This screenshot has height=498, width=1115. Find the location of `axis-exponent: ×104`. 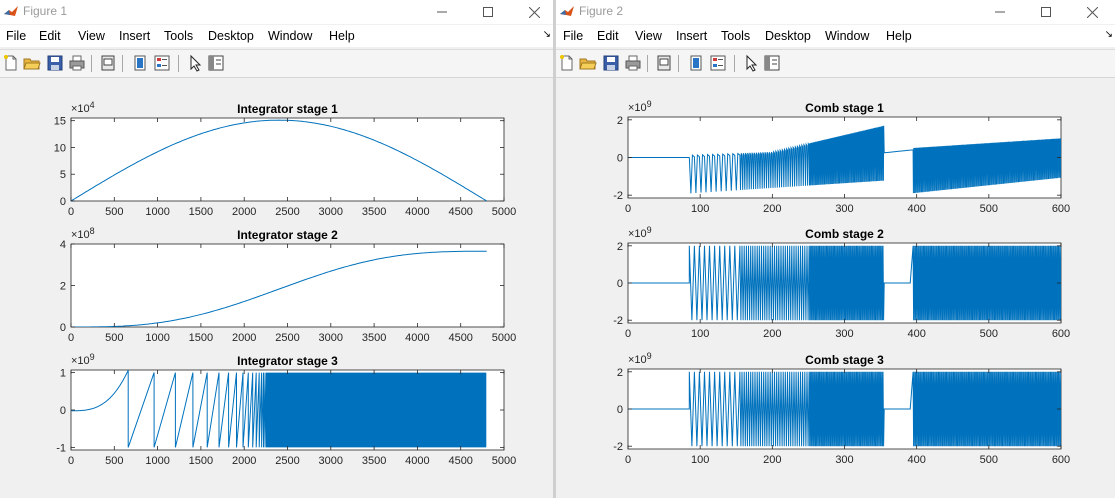

axis-exponent: ×104 is located at coordinates (83, 107).